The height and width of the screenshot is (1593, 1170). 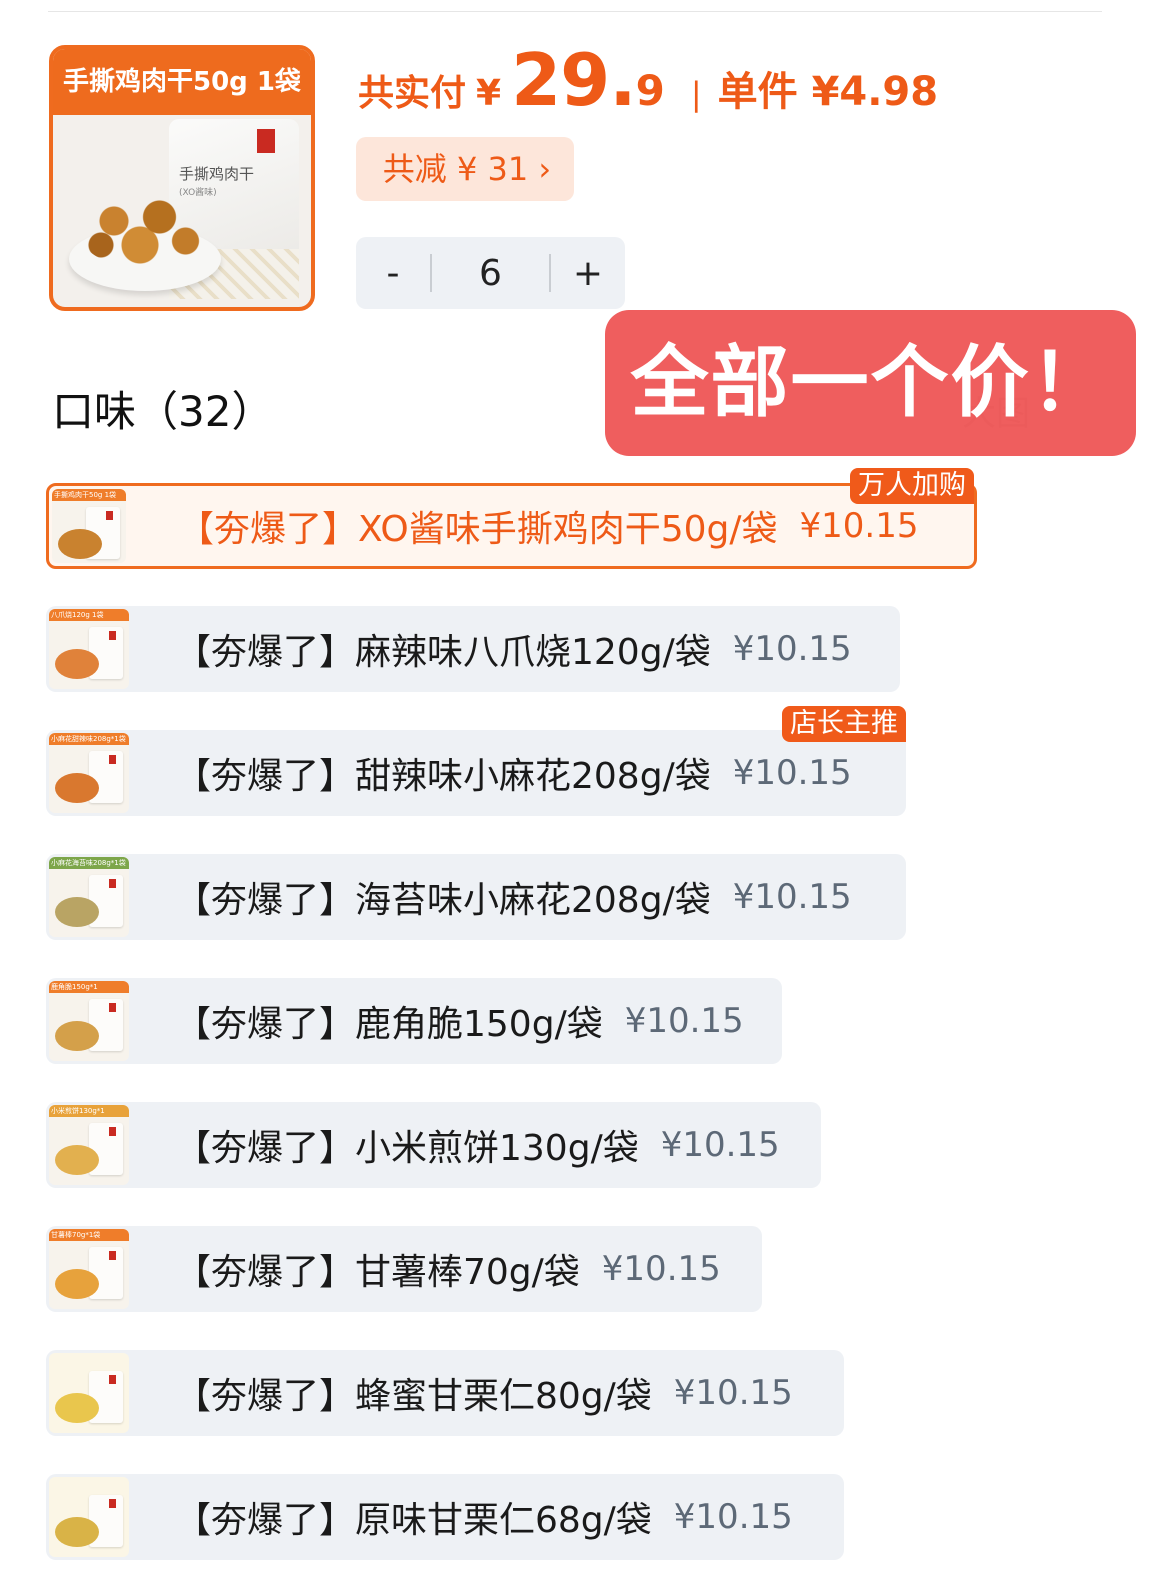 I want to click on quantity-value: 6, so click(x=490, y=273).